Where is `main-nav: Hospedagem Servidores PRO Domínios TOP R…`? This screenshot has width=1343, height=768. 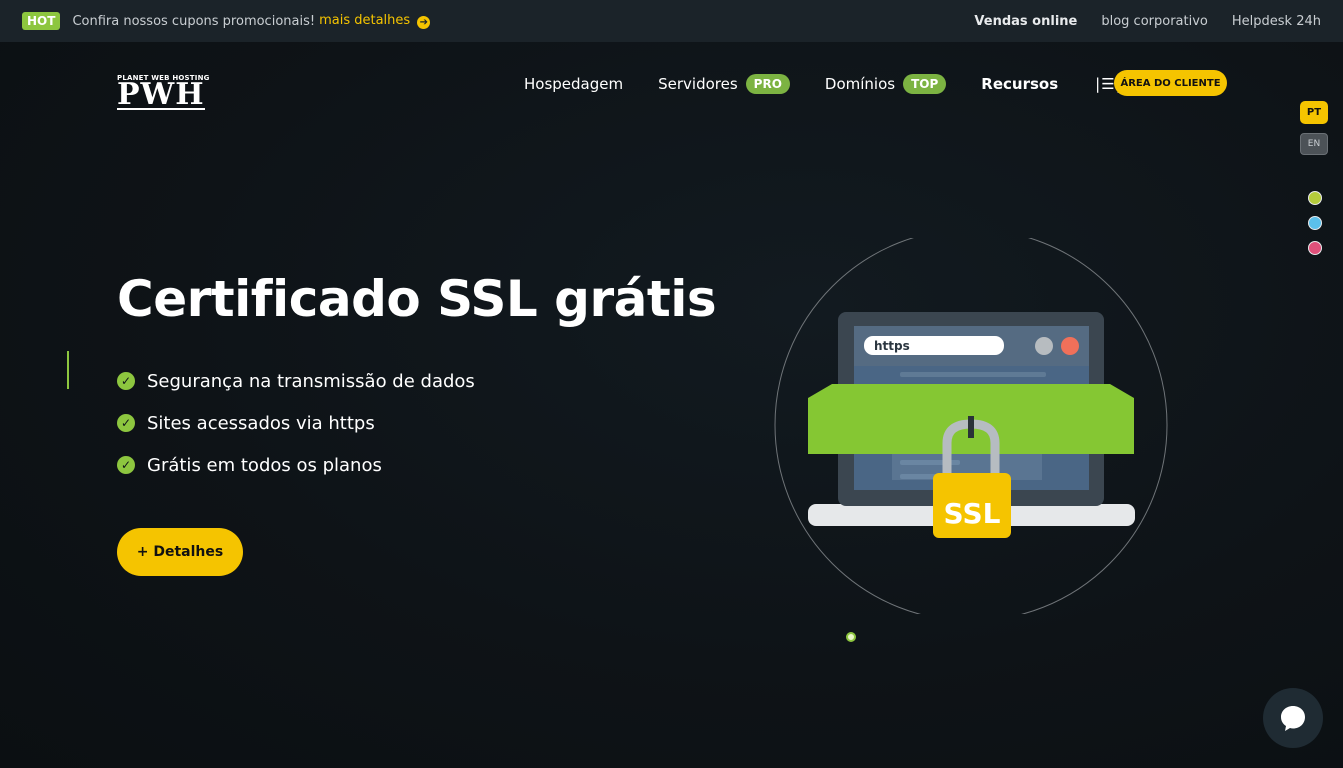
main-nav: Hospedagem Servidores PRO Domínios TOP R… is located at coordinates (823, 84).